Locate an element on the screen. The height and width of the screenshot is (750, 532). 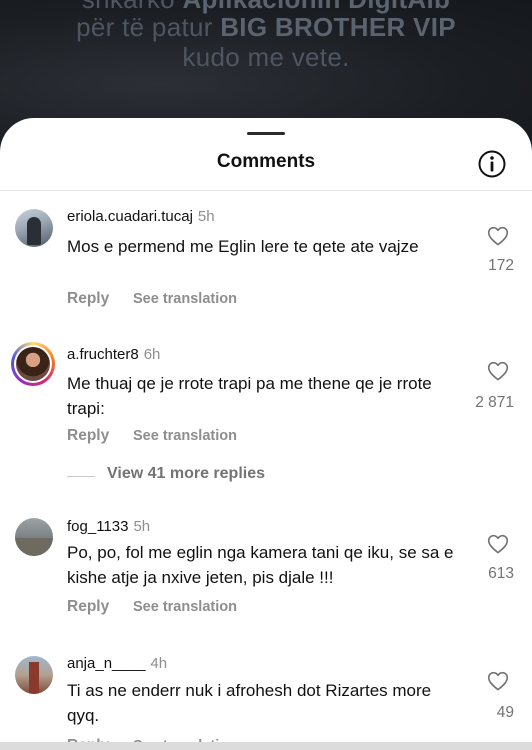
comment-username: eriola.cuadari.tucaj 5h is located at coordinates (141, 216).